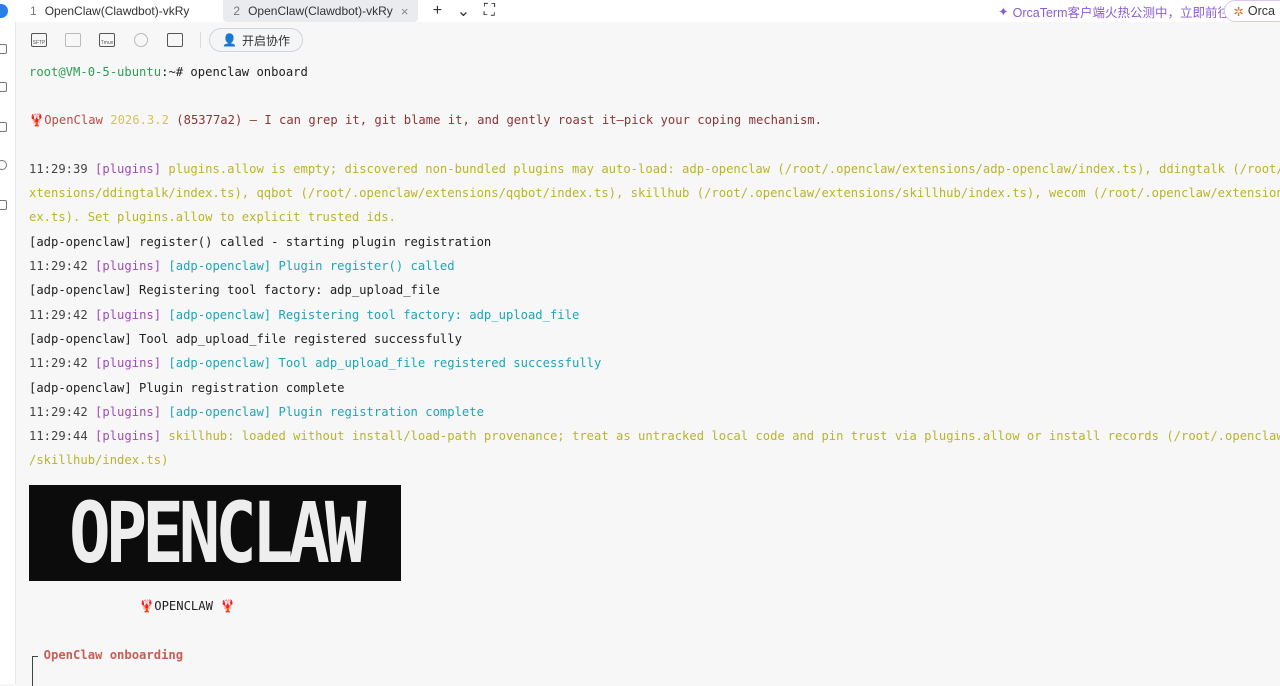  I want to click on terminal-text-segment: /skillhub/index.ts), so click(99, 460).